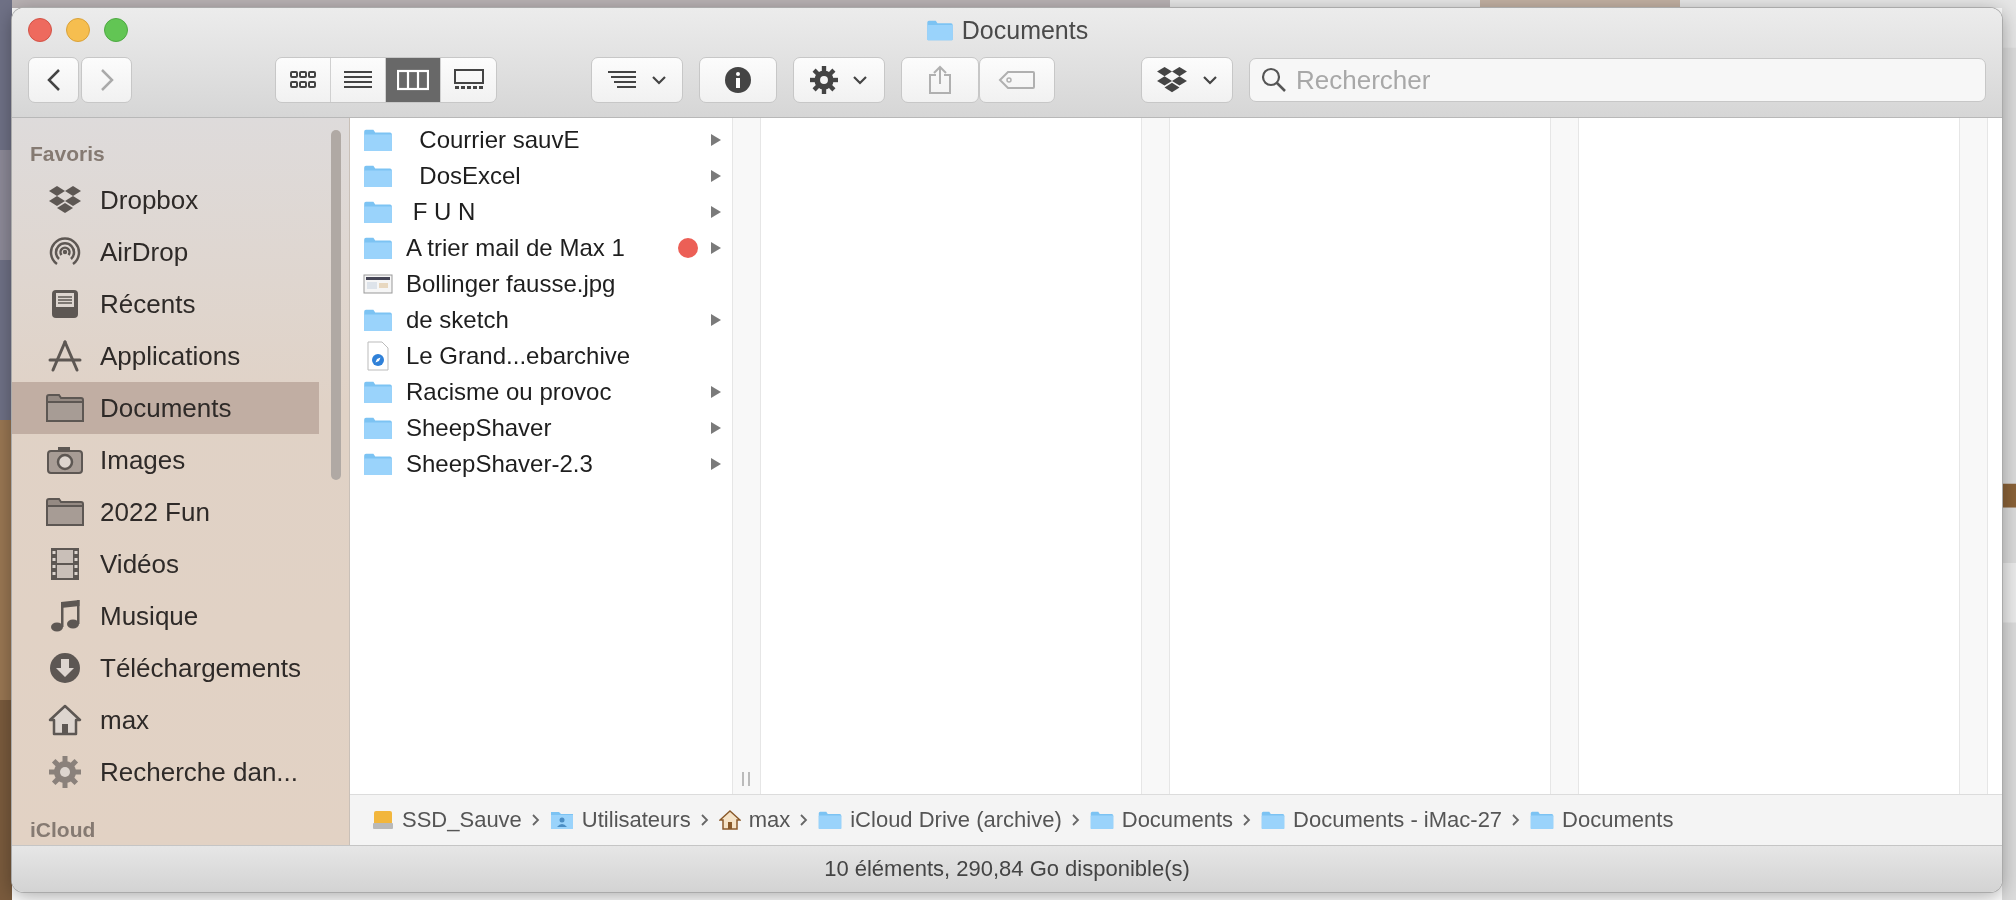 The image size is (2016, 900). I want to click on minimize-button, so click(78, 30).